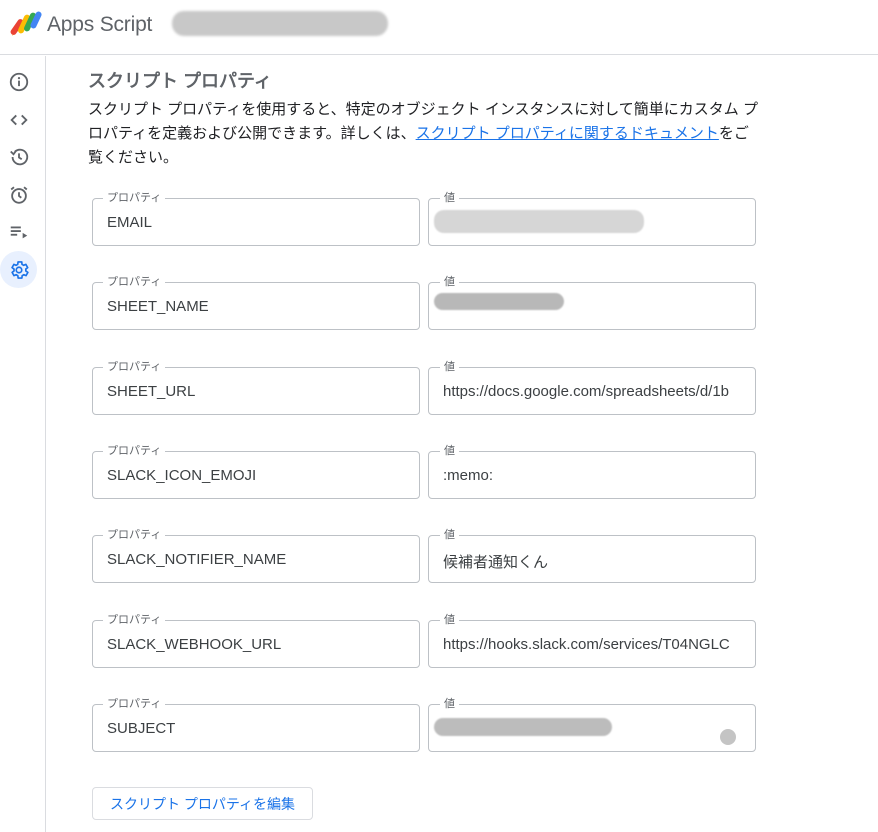 The image size is (878, 832). Describe the element at coordinates (424, 724) in the screenshot. I see `property-row: プロパティ SUBJECT 値` at that location.